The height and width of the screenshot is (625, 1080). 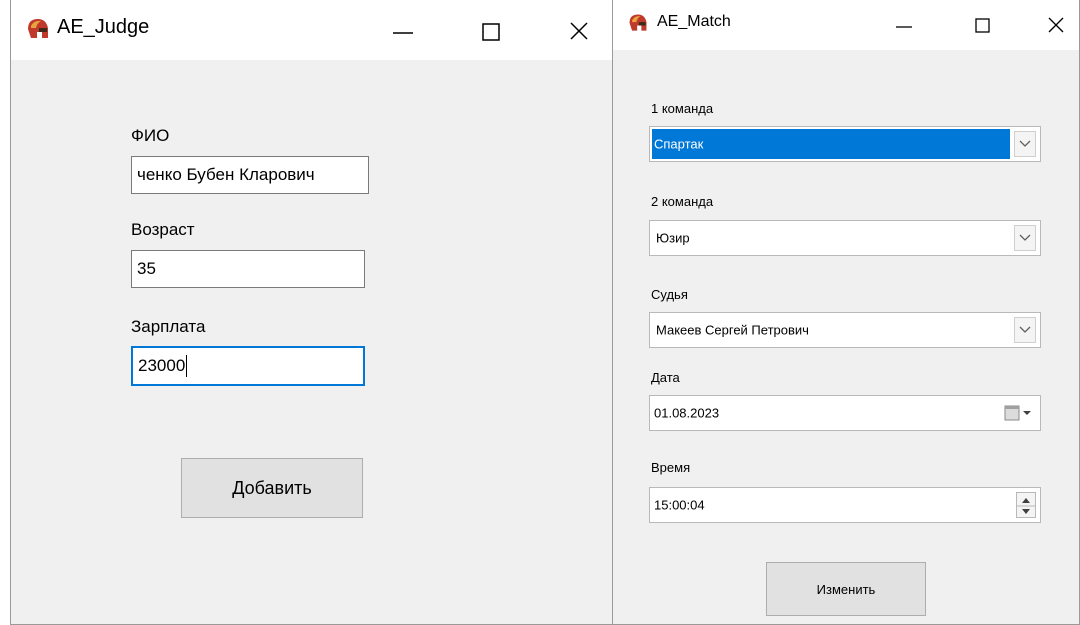 I want to click on fio-input: ченко Бубен Кларович, so click(x=250, y=175).